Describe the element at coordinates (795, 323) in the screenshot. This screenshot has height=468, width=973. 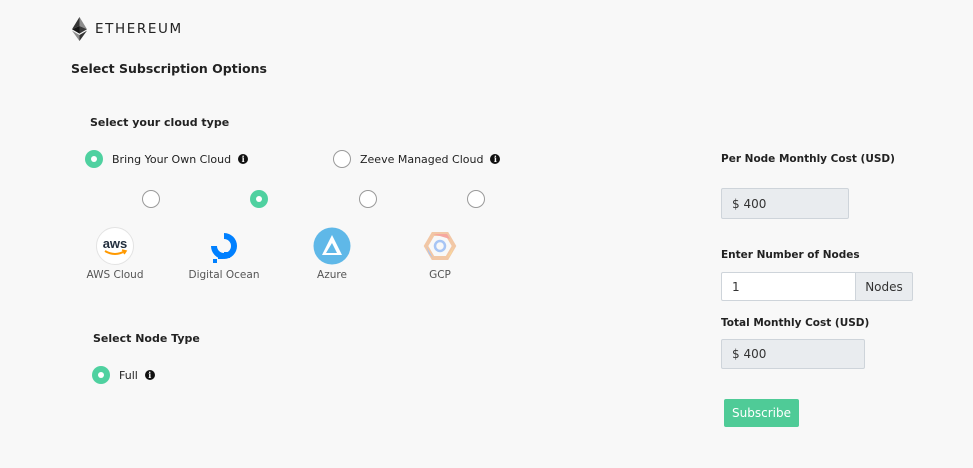
I see `total-cost-label: Total Monthly Cost (USD)` at that location.